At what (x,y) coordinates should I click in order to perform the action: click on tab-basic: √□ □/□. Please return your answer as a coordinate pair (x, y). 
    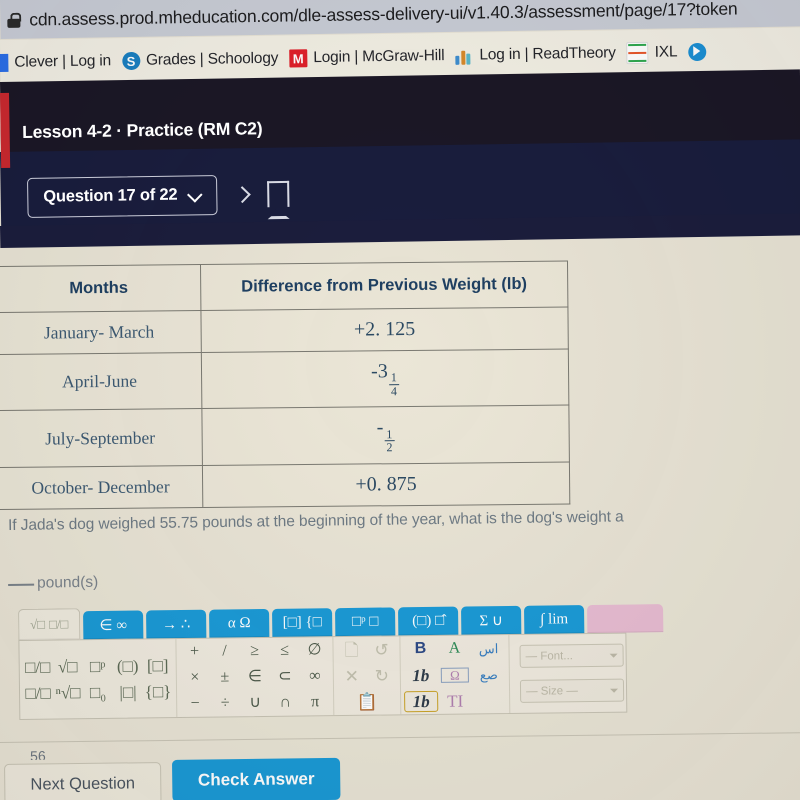
    Looking at the image, I should click on (49, 624).